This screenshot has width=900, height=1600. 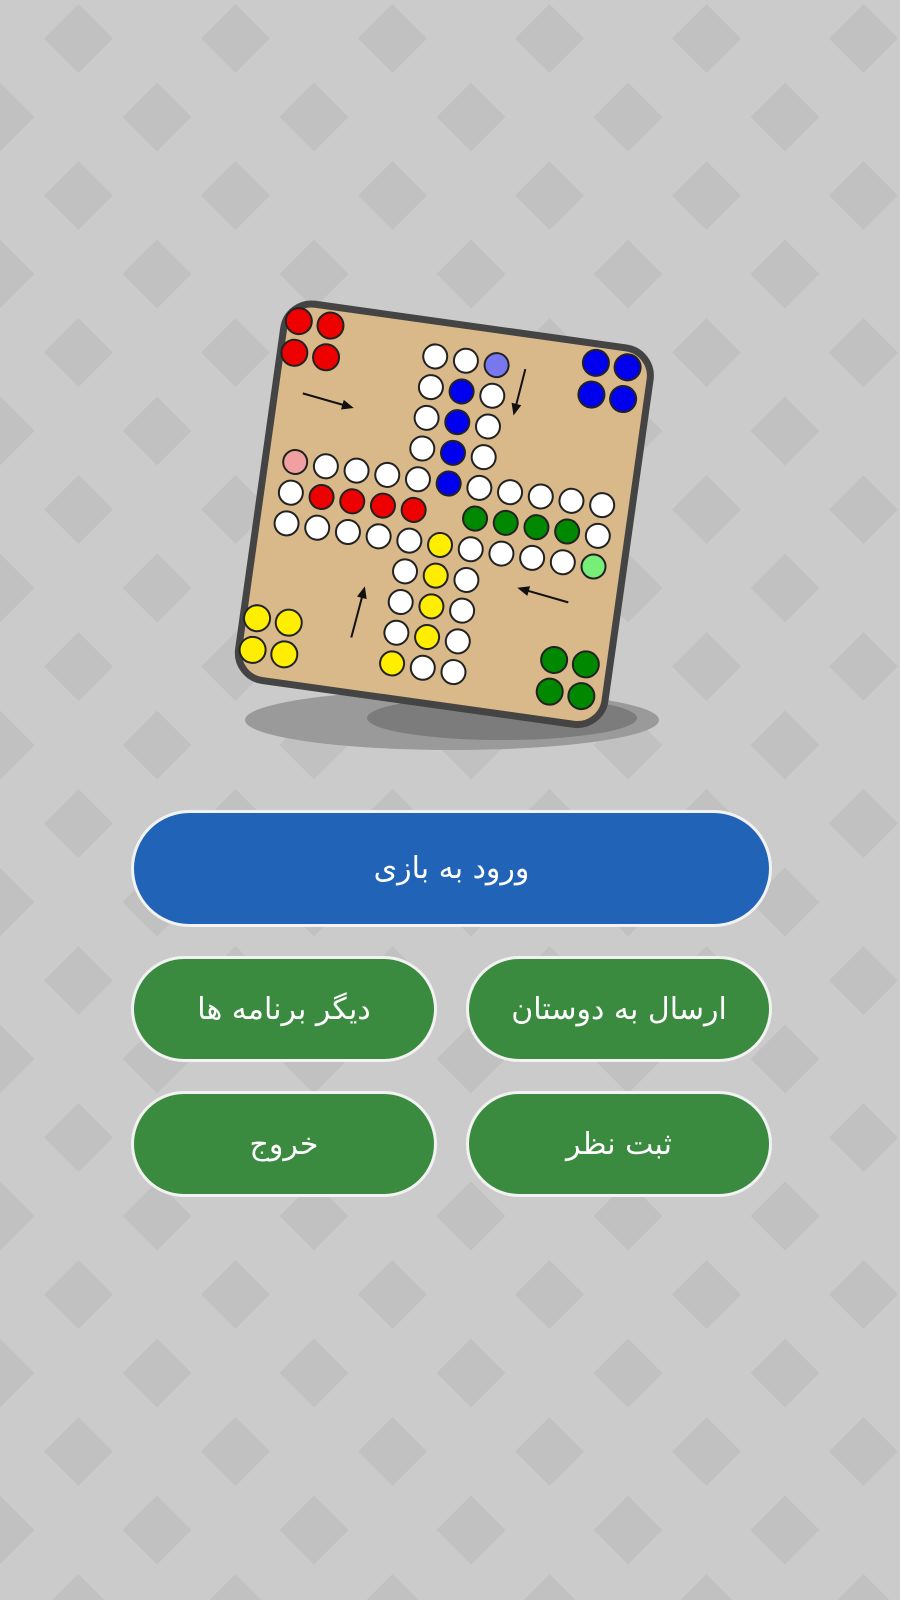 I want to click on ludo-board, so click(x=450, y=530).